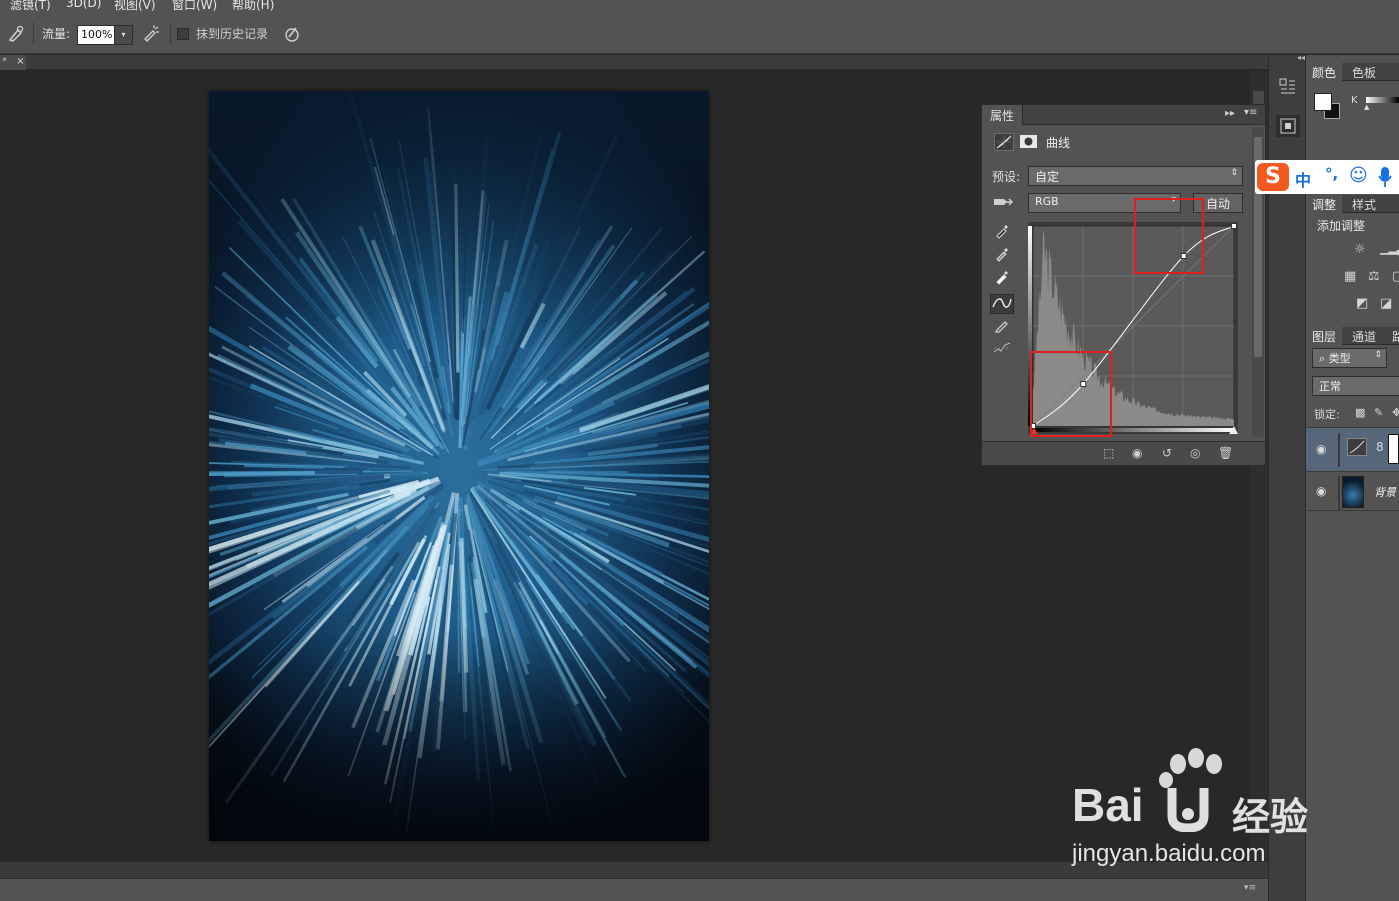 This screenshot has width=1399, height=901. I want to click on levels-icon: ▁▂▃, so click(1389, 248).